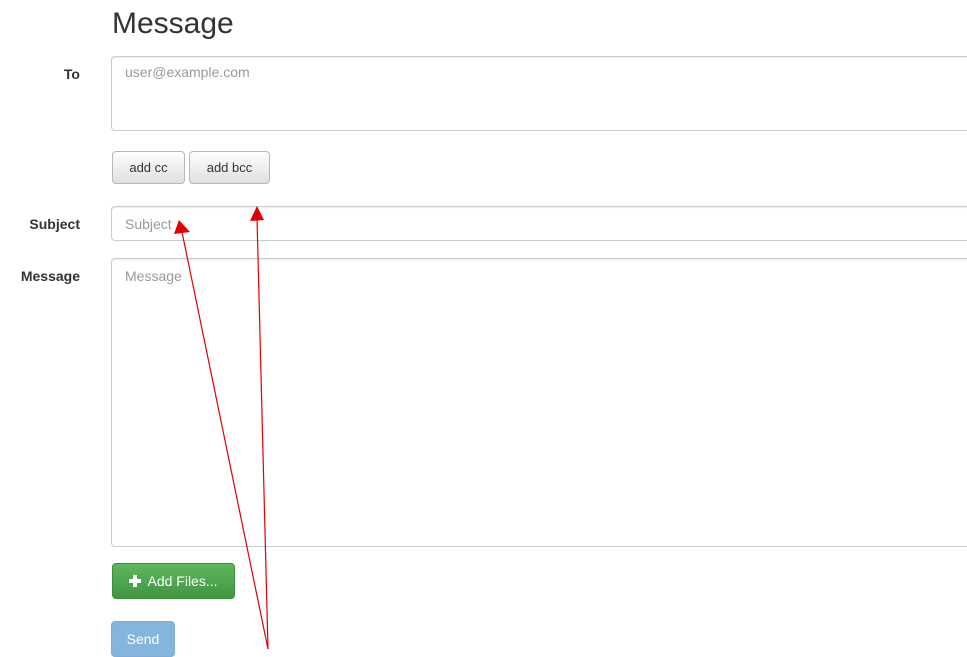 The image size is (967, 657). I want to click on message-label: Message, so click(50, 276).